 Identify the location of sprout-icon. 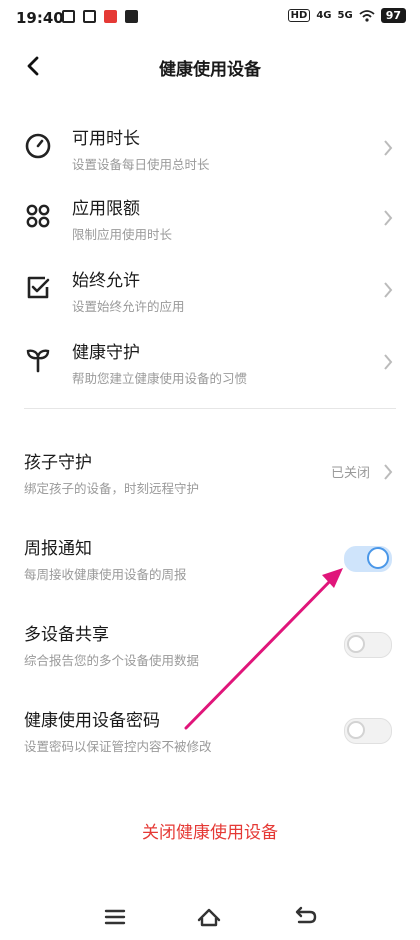
(38, 361).